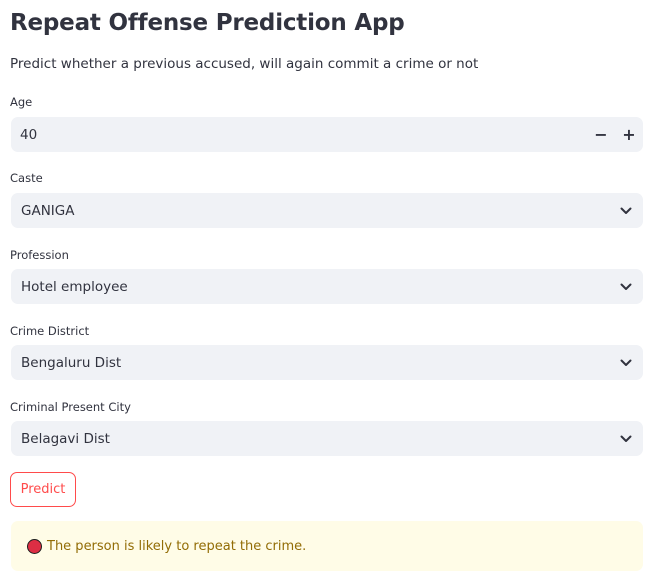 The width and height of the screenshot is (654, 575). I want to click on present-city-select: Belagavi Dist, so click(327, 438).